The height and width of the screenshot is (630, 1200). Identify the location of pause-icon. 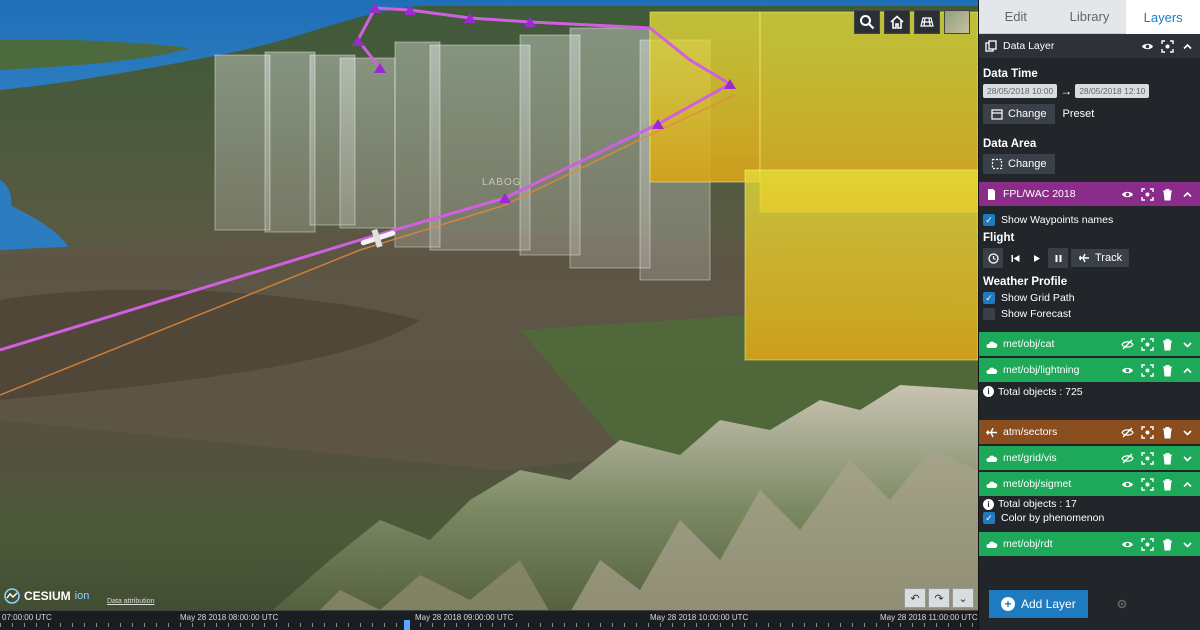
(1058, 258).